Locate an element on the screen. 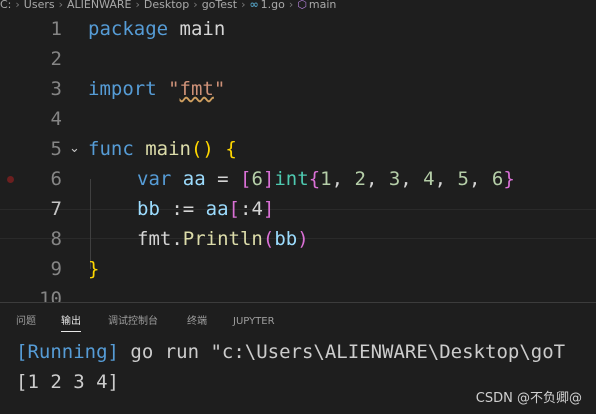  line-number: 1 is located at coordinates (56, 29).